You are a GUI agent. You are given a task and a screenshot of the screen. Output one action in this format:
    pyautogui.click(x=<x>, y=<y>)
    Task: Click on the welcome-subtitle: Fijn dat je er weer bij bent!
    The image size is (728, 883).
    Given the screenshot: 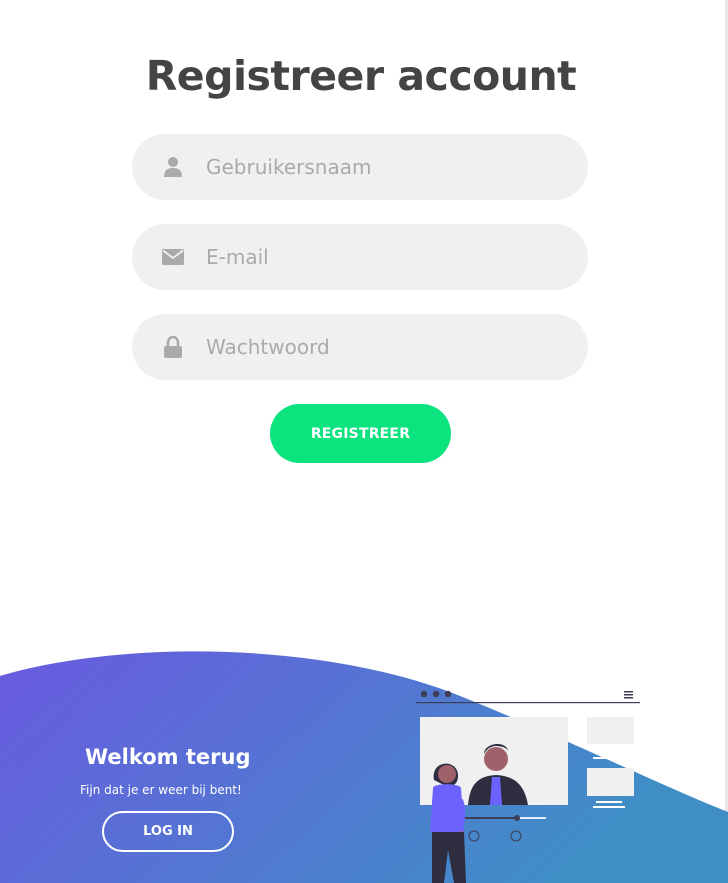 What is the action you would take?
    pyautogui.click(x=161, y=790)
    